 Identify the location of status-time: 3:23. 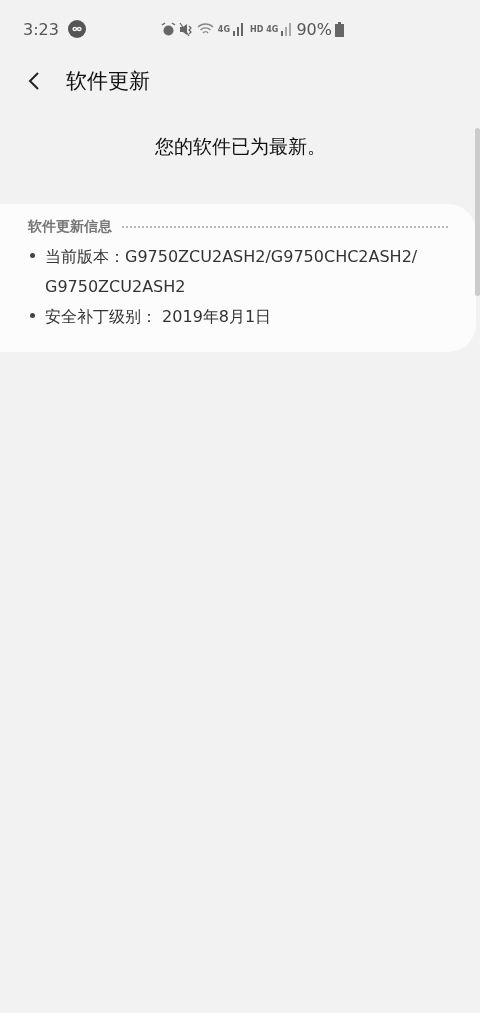
(41, 29).